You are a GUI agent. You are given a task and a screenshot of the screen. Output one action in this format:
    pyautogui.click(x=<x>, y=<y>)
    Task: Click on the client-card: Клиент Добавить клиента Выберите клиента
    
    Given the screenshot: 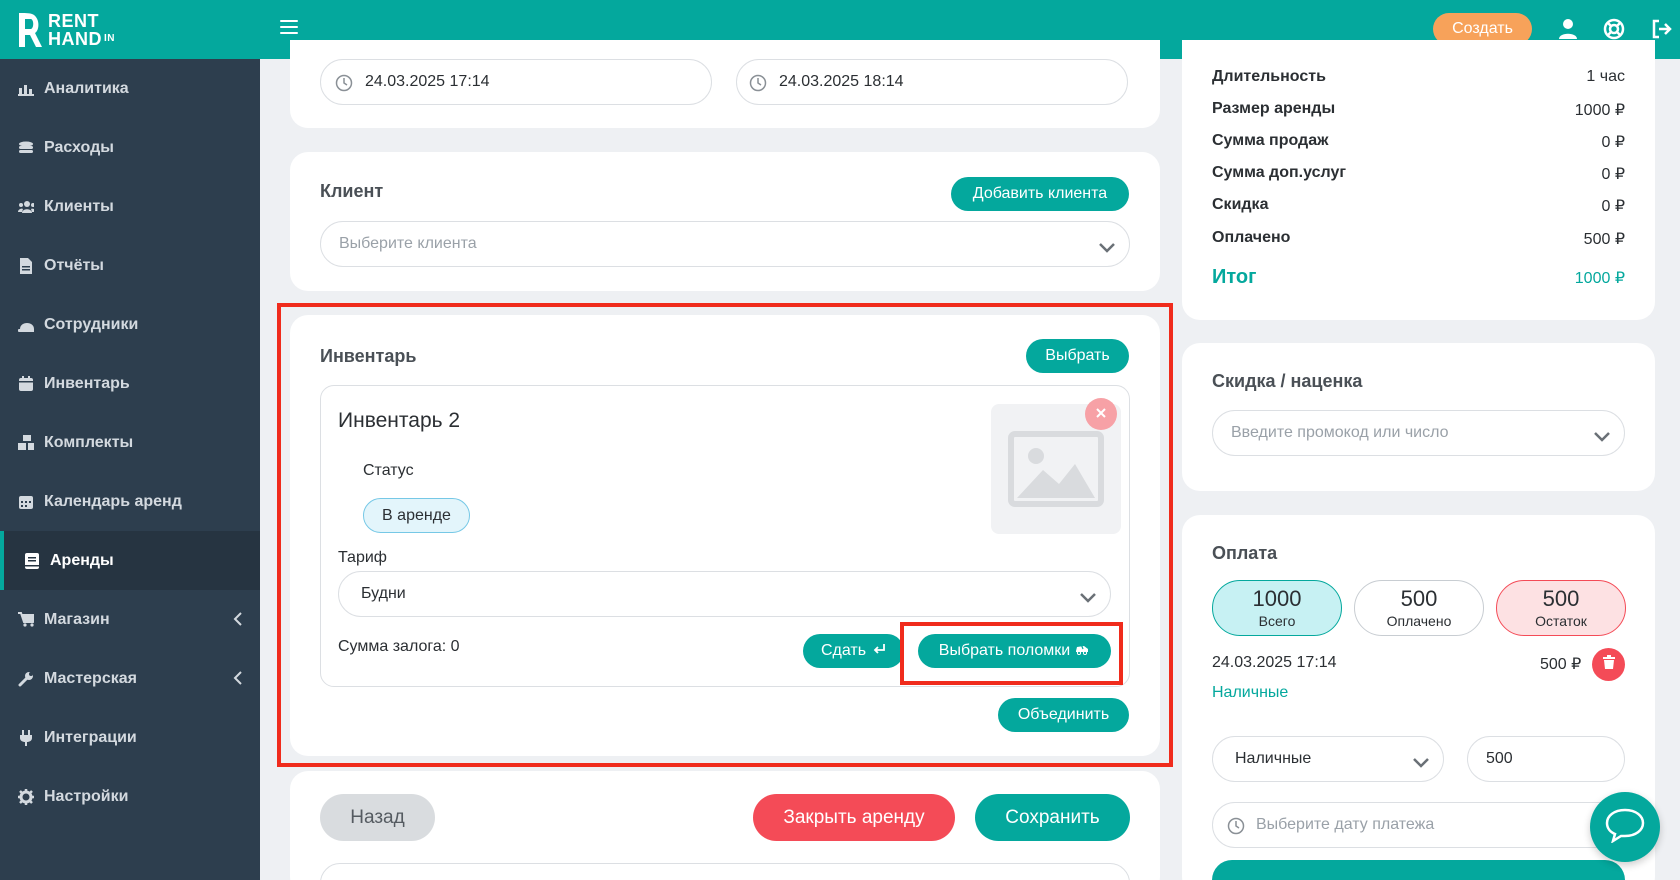 What is the action you would take?
    pyautogui.click(x=725, y=221)
    